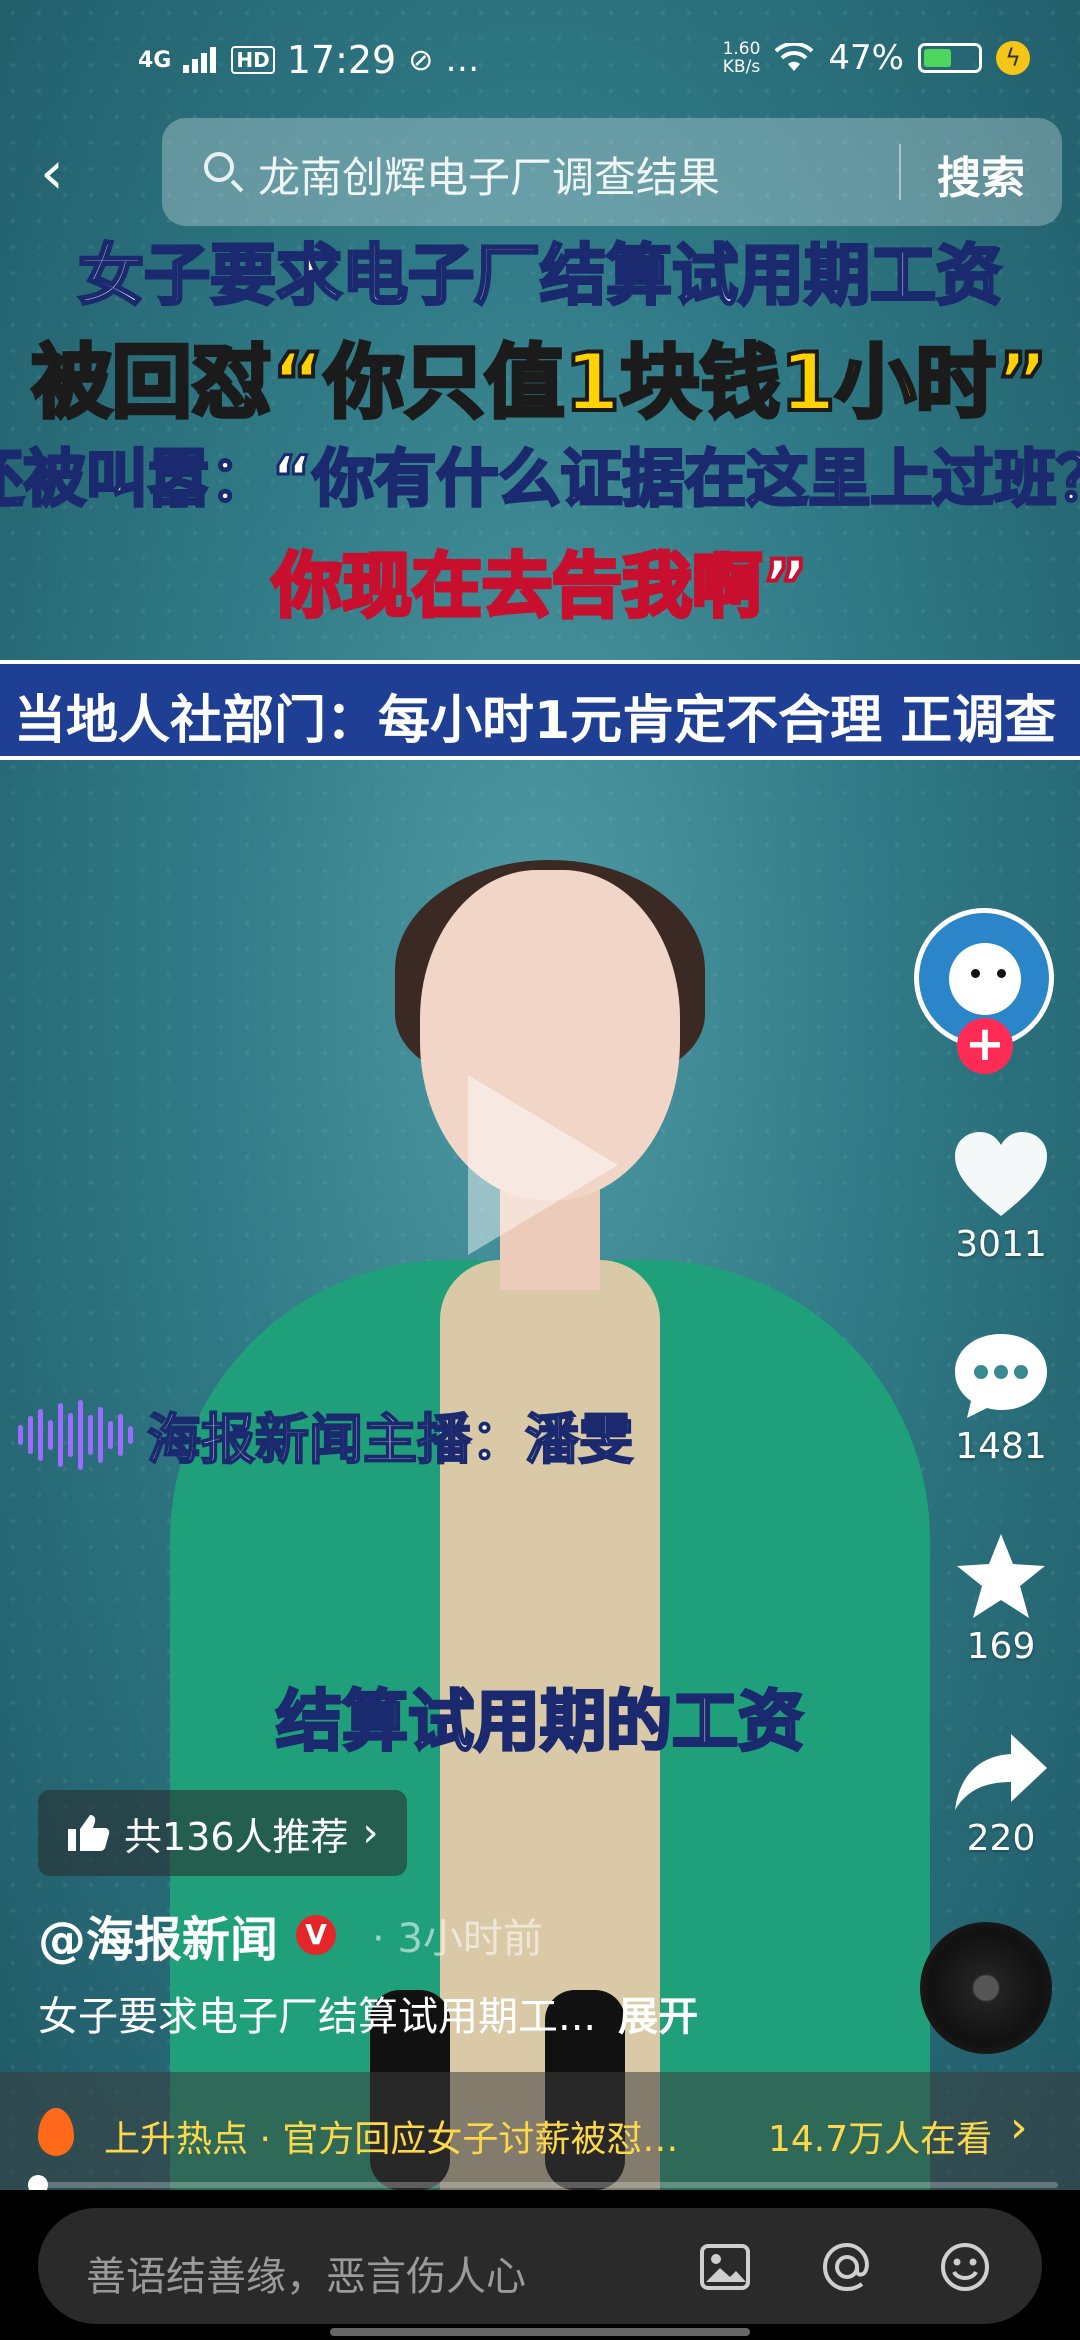 Image resolution: width=1080 pixels, height=2340 pixels. What do you see at coordinates (900, 172) in the screenshot?
I see `search-divider` at bounding box center [900, 172].